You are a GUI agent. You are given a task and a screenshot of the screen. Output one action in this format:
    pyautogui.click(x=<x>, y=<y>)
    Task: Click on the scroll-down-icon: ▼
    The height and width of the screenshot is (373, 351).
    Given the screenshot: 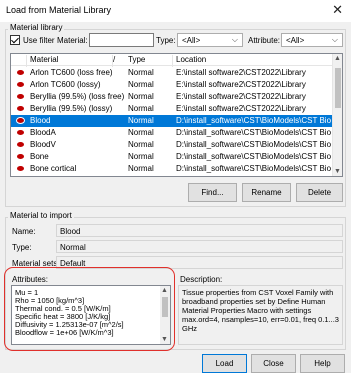 What is the action you would take?
    pyautogui.click(x=337, y=171)
    